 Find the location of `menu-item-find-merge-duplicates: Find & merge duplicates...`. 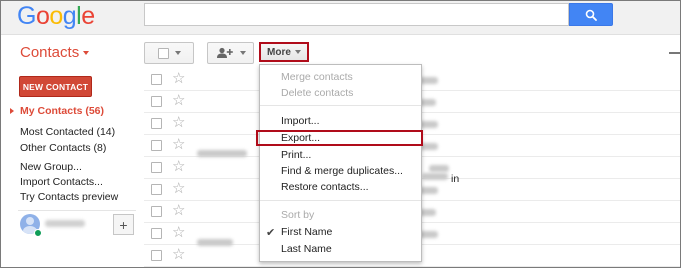

menu-item-find-merge-duplicates: Find & merge duplicates... is located at coordinates (342, 171).